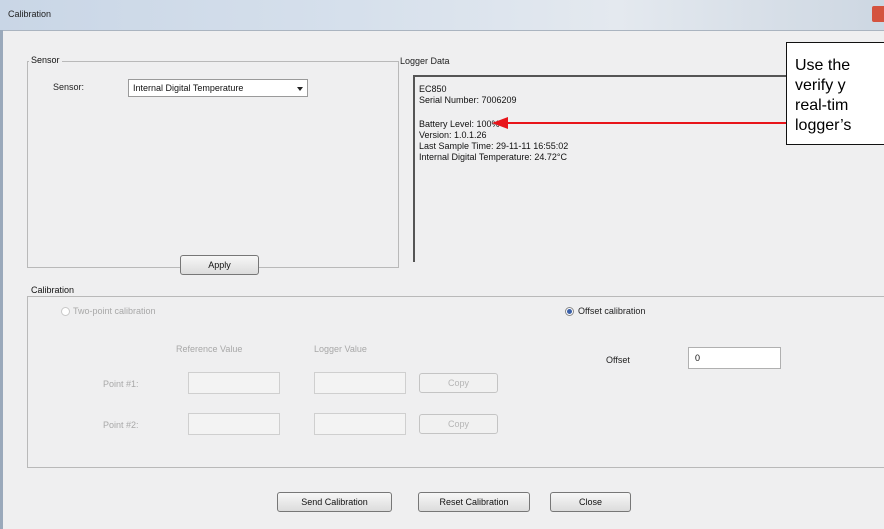  What do you see at coordinates (425, 61) in the screenshot?
I see `logger-data-title: Logger Data` at bounding box center [425, 61].